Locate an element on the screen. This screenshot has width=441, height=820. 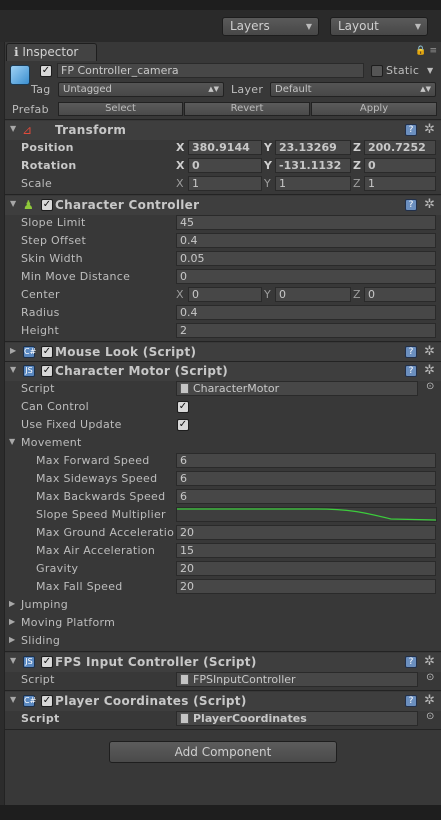
center-y-field: 0 is located at coordinates (313, 294).